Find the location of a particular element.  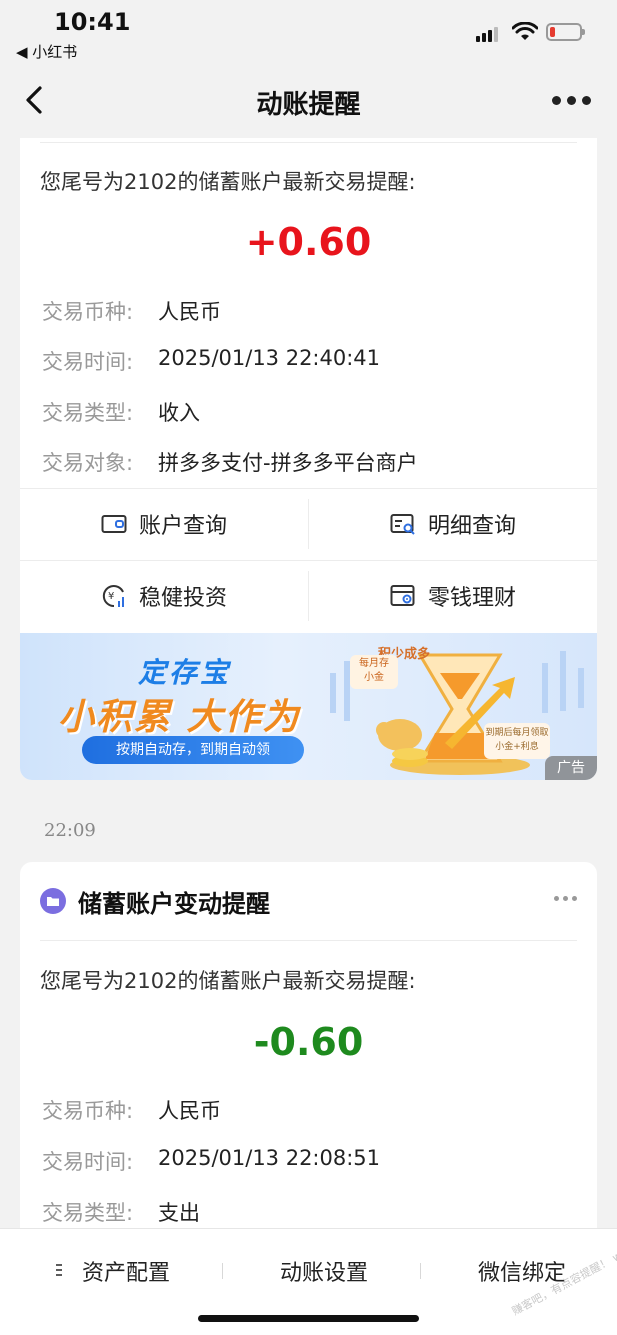

tab-asset-allocation: 资产配置 is located at coordinates (126, 1271).